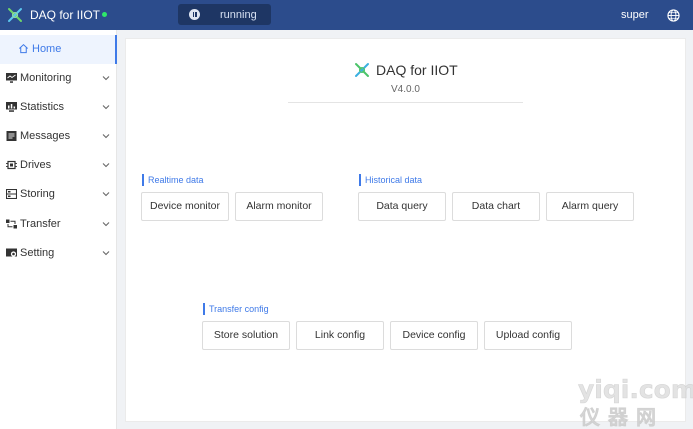 The width and height of the screenshot is (693, 429). I want to click on sidebar-item-label: Statistics, so click(42, 107).